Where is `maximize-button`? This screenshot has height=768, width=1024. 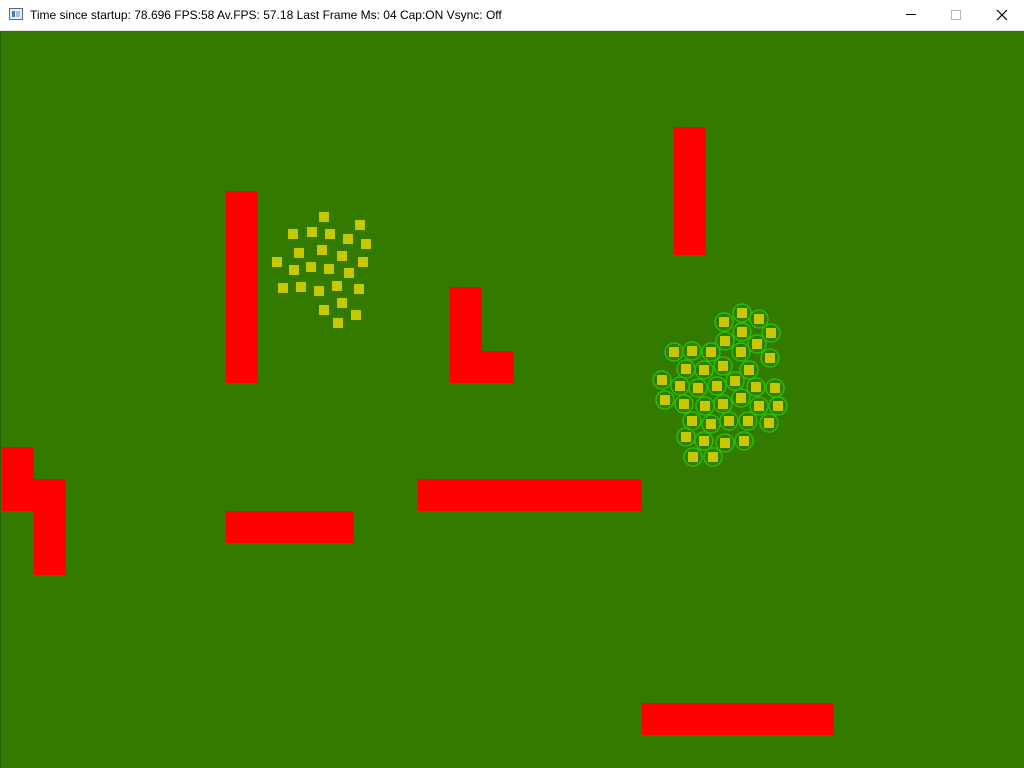 maximize-button is located at coordinates (956, 15).